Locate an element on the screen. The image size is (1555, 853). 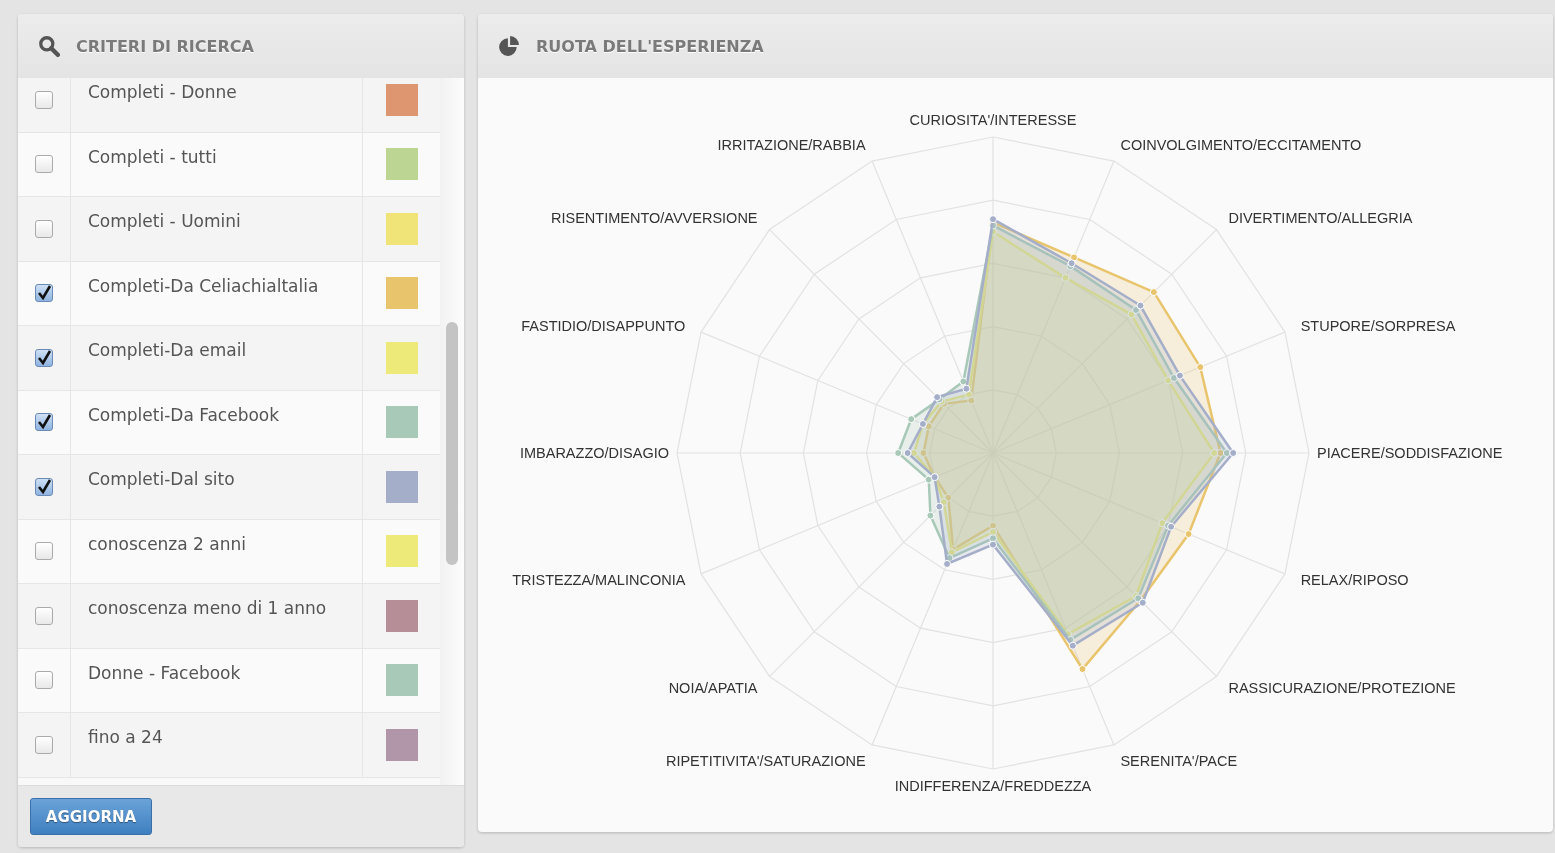
axis-label: DIVERTIMENTO/ALLEGRIA is located at coordinates (1320, 217).